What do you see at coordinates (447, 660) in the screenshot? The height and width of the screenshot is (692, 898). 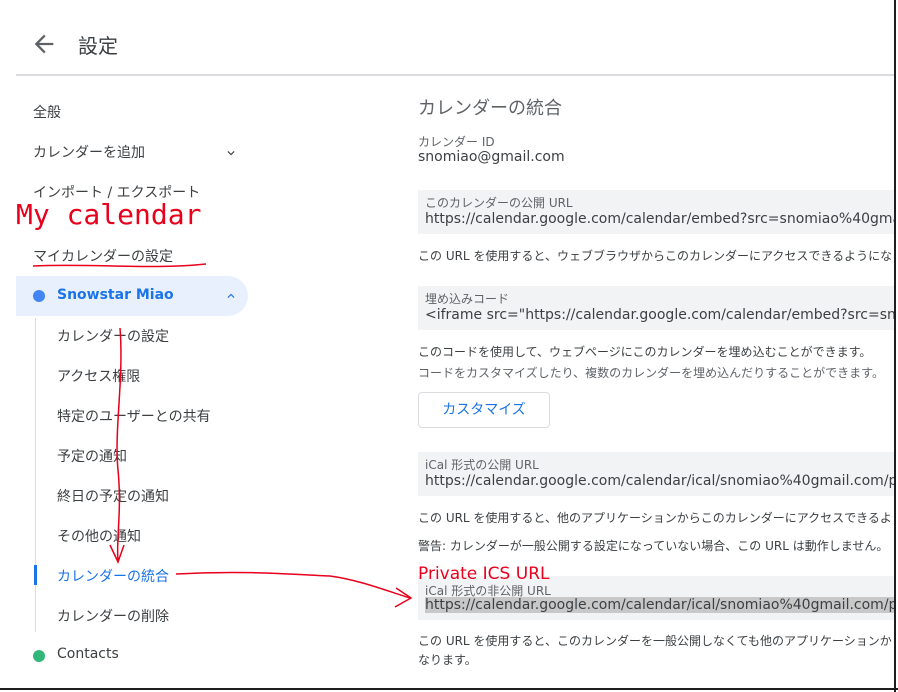 I see `ical-private-help-continued: なります。` at bounding box center [447, 660].